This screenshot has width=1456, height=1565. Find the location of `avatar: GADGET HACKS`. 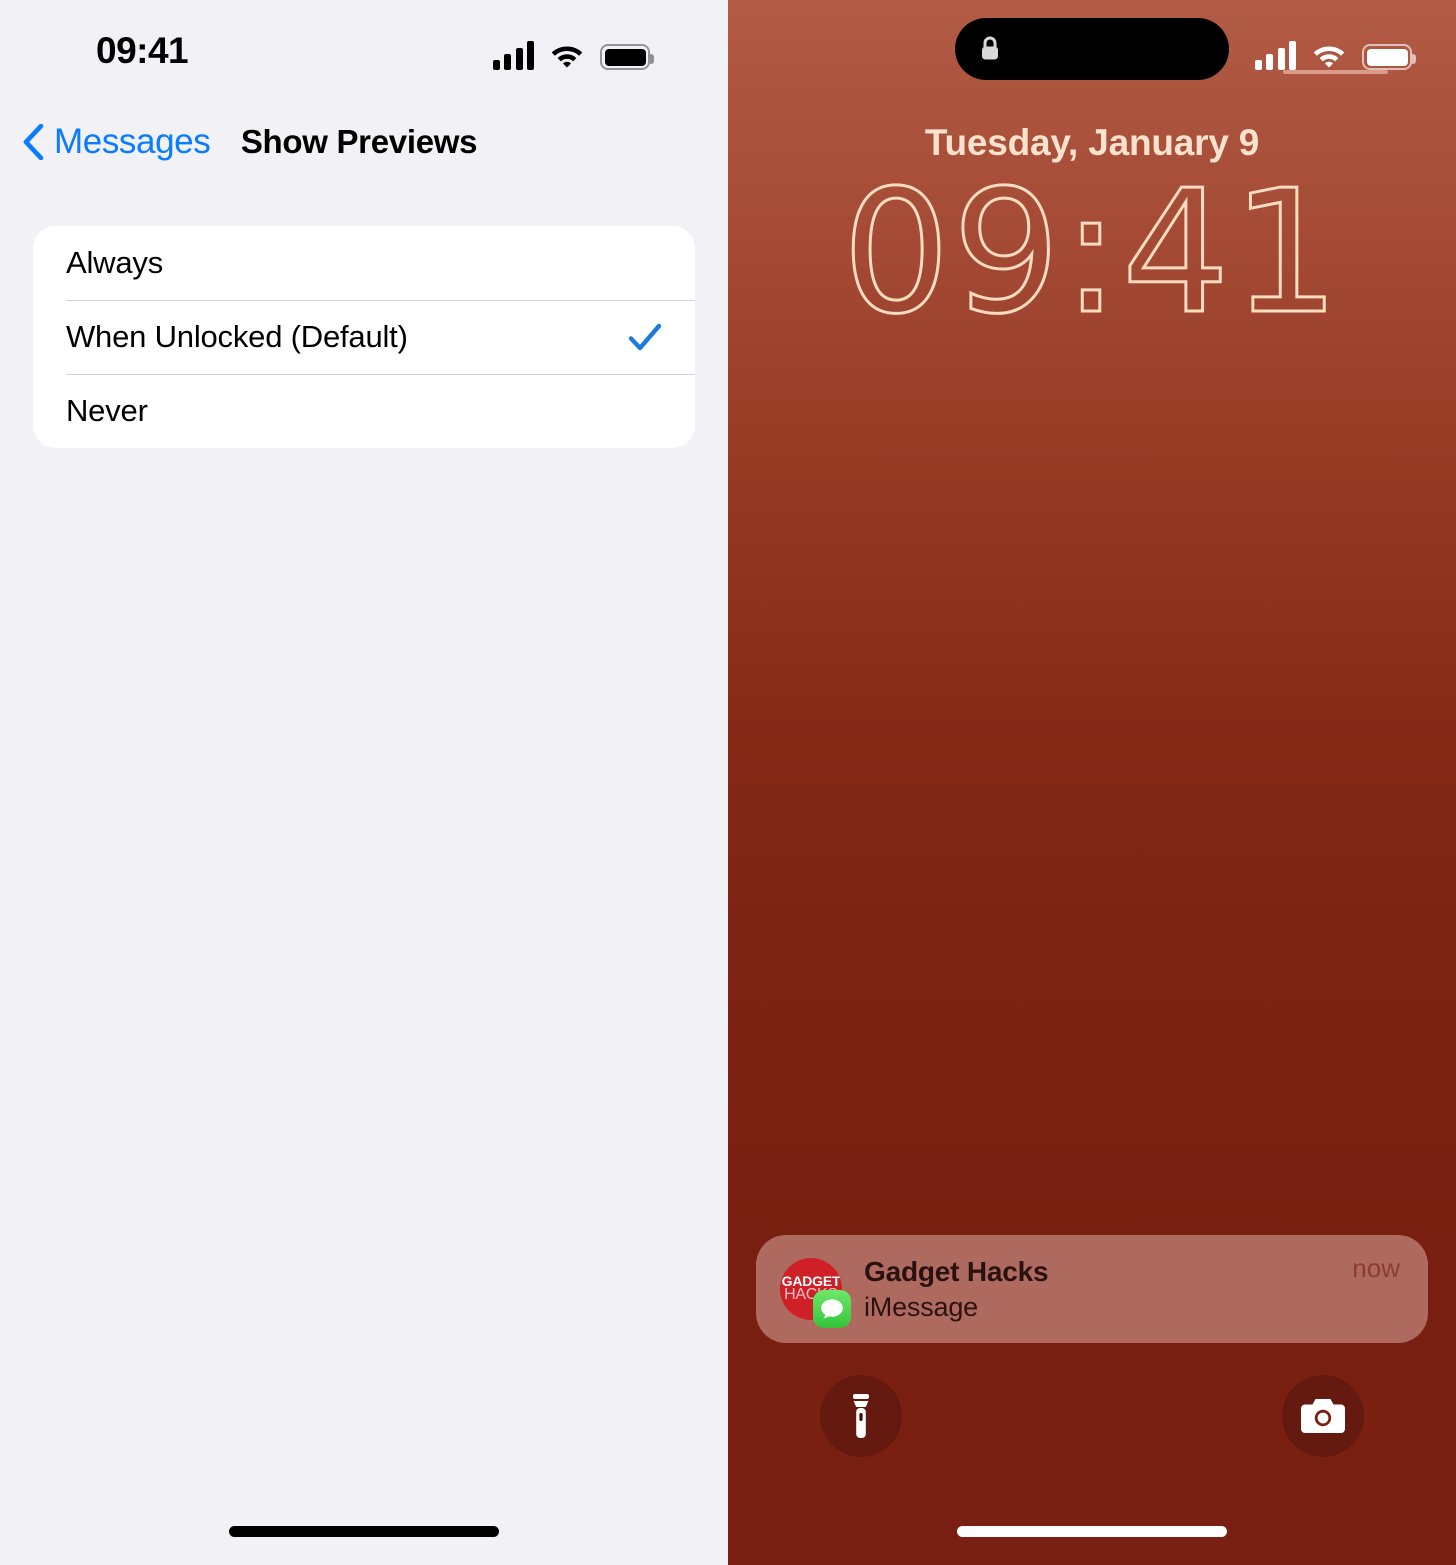

avatar: GADGET HACKS is located at coordinates (815, 1293).